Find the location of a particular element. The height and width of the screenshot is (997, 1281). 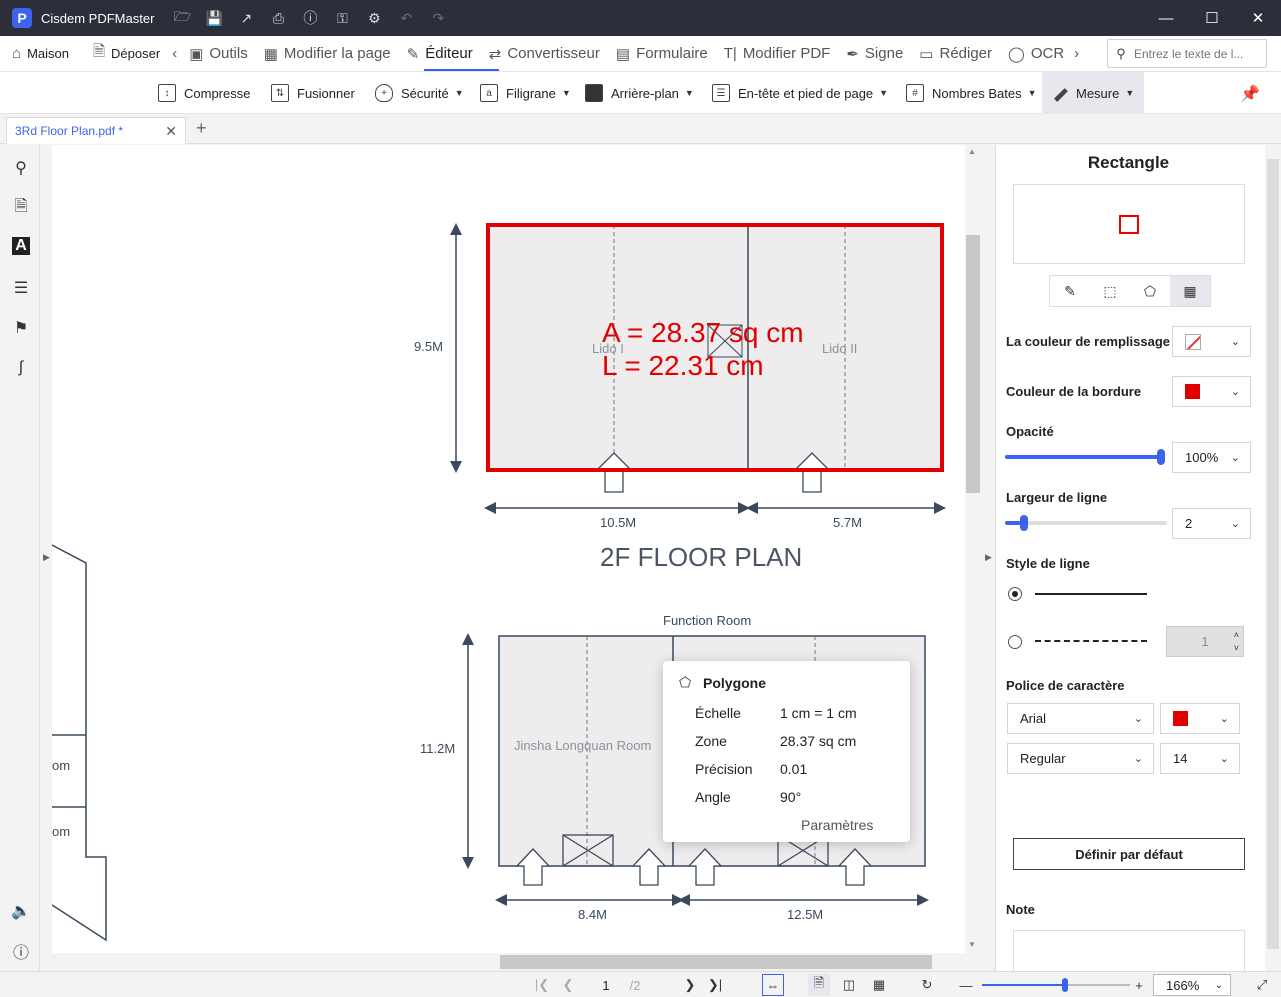

note-textarea is located at coordinates (1129, 950).